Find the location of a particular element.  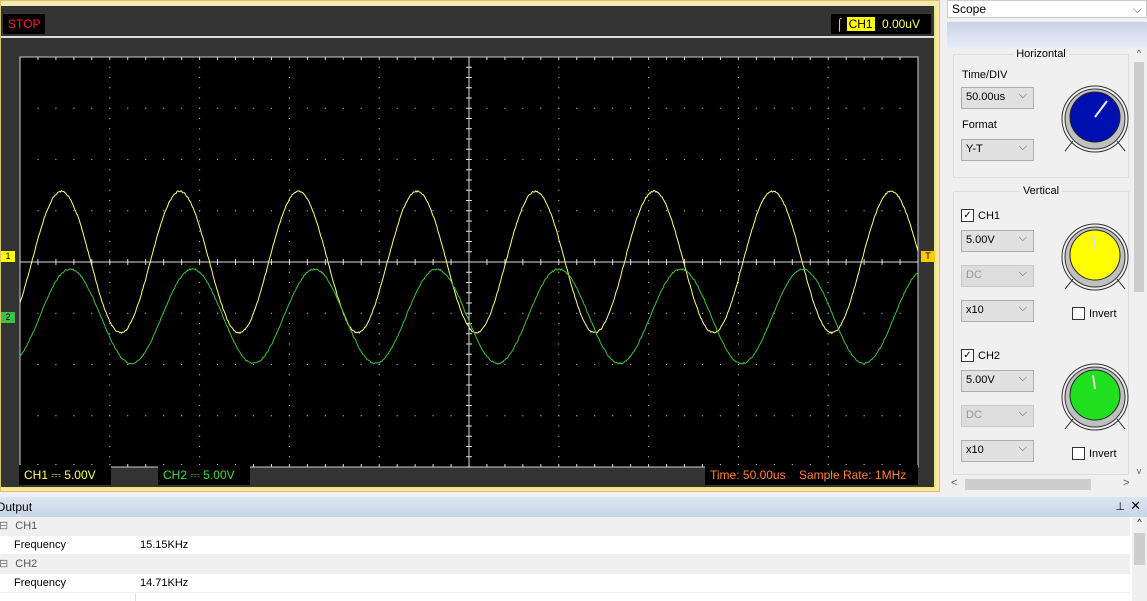

ch1-invert-checkbox is located at coordinates (1078, 313).